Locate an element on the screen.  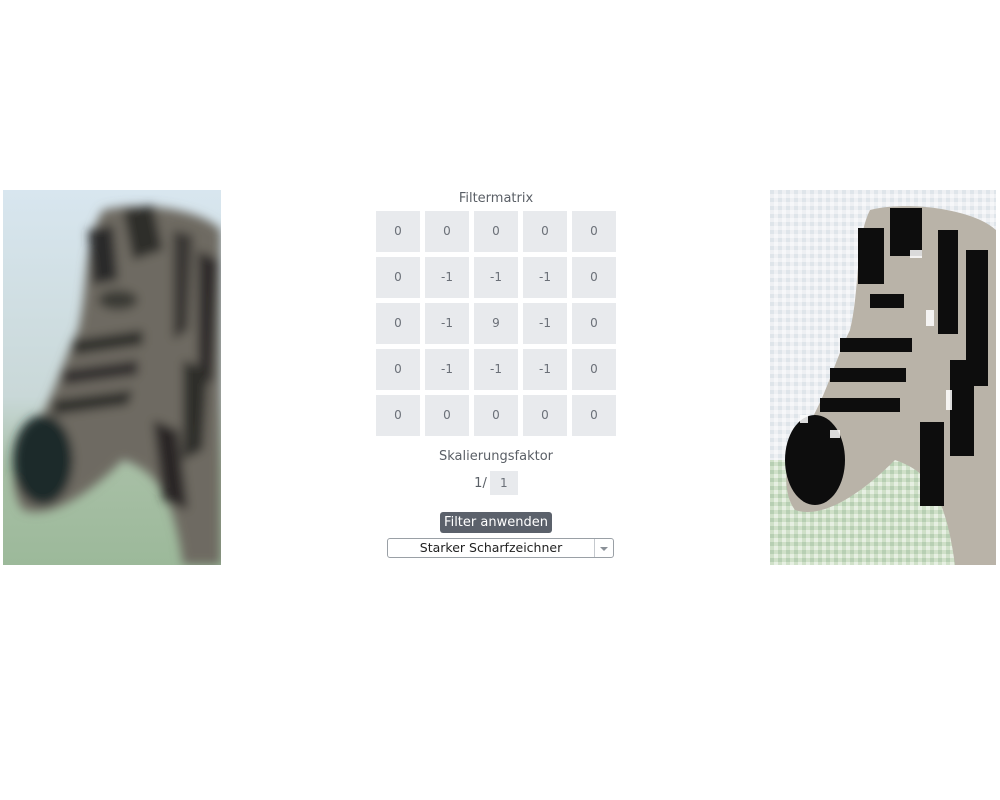
scale-factor-row: 1/ 1 is located at coordinates (496, 483).